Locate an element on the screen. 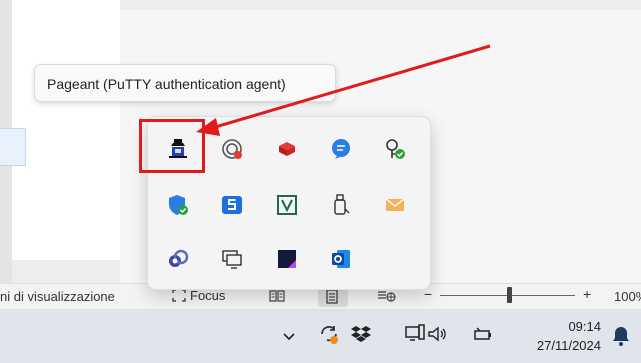 Image resolution: width=641 pixels, height=363 pixels. link-icon is located at coordinates (178, 259).